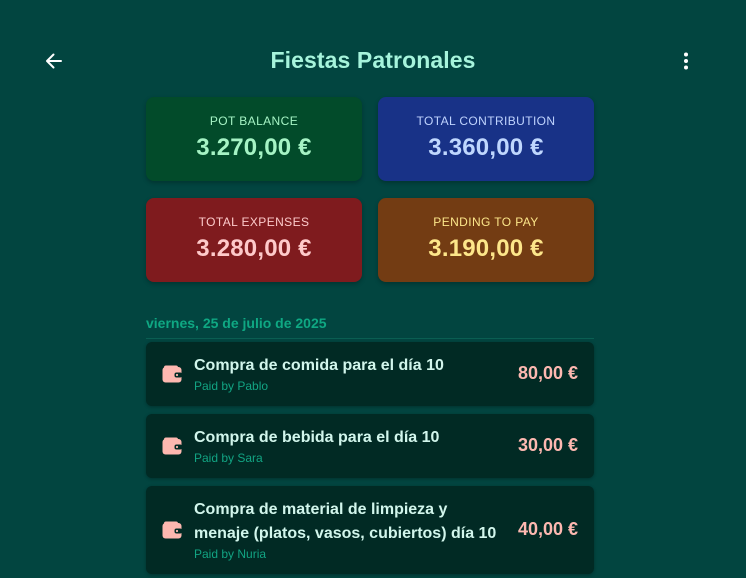 This screenshot has width=746, height=578. What do you see at coordinates (486, 222) in the screenshot?
I see `pending-to-pay-label: PENDING TO PAY` at bounding box center [486, 222].